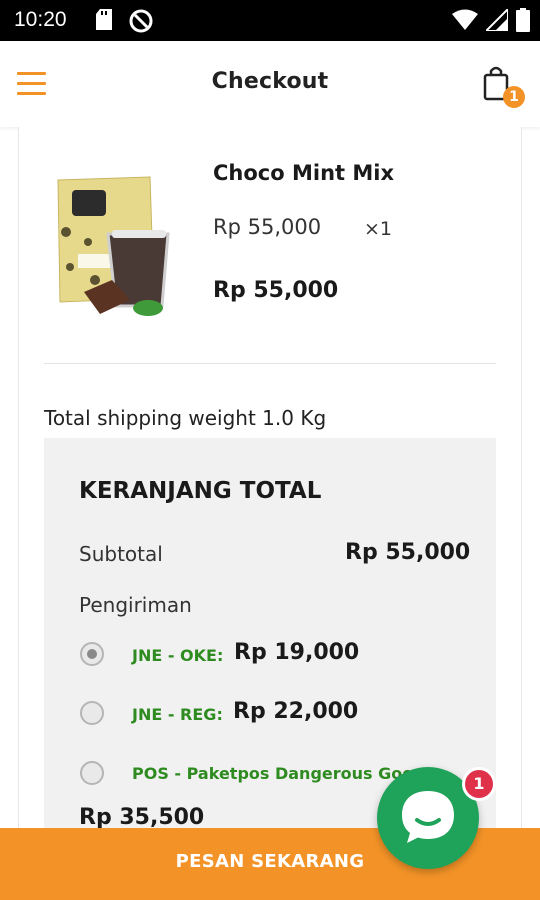 This screenshot has height=900, width=540. Describe the element at coordinates (200, 491) in the screenshot. I see `cart-totals-heading: KERANJANG TOTAL` at that location.